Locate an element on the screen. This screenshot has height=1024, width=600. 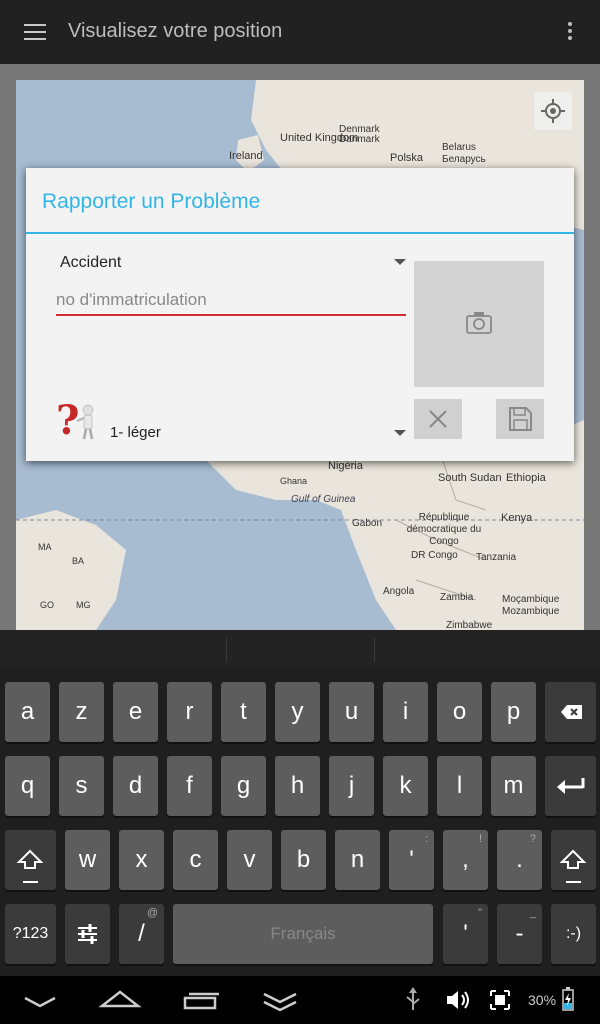
save-button is located at coordinates (520, 419).